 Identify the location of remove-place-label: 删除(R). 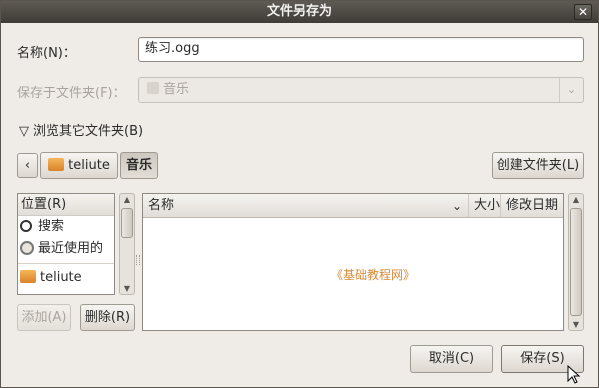
(107, 317).